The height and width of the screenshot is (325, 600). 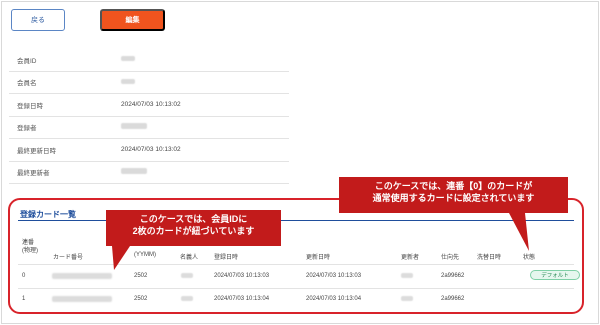 What do you see at coordinates (189, 258) in the screenshot?
I see `header-holder: 名義人` at bounding box center [189, 258].